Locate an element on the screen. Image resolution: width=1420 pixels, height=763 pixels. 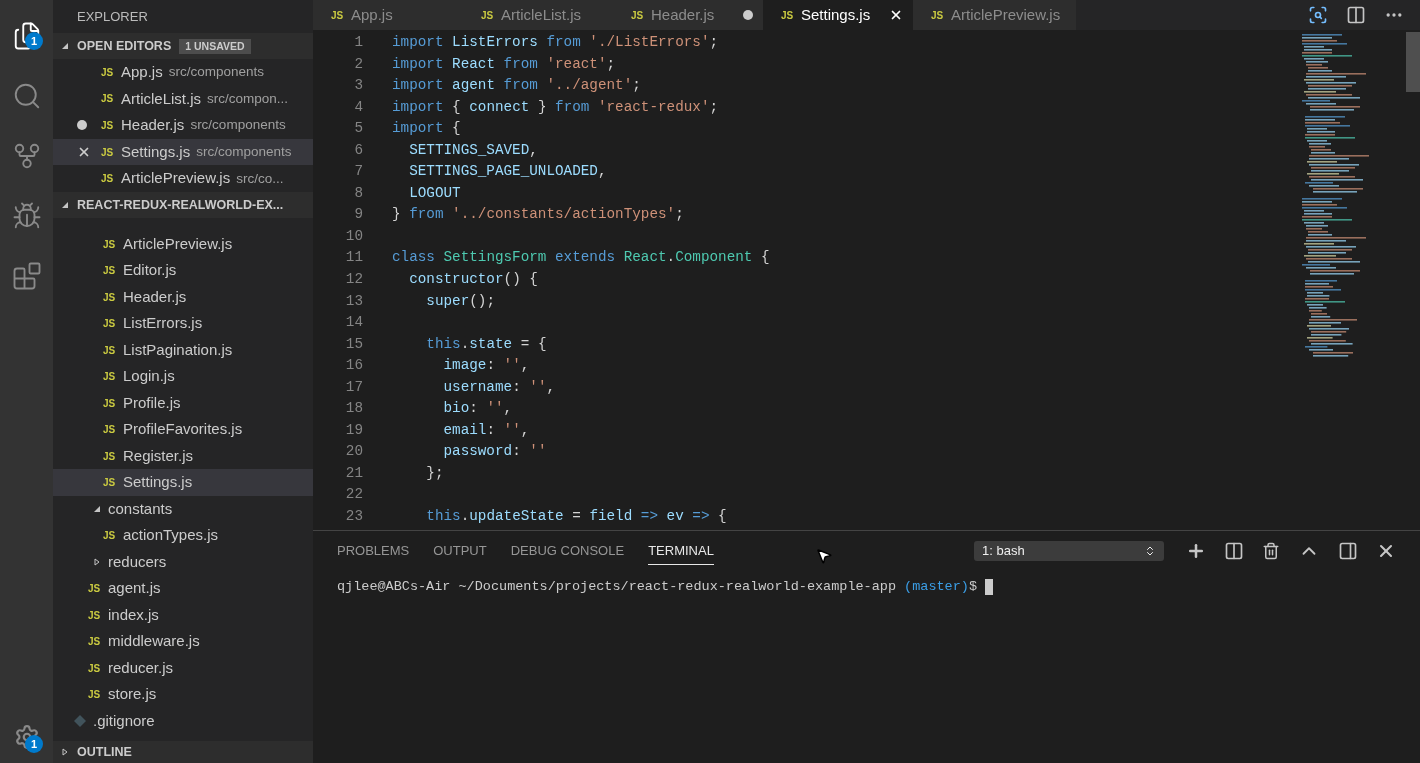
file-row: JS middleware.js is located at coordinates (183, 641).